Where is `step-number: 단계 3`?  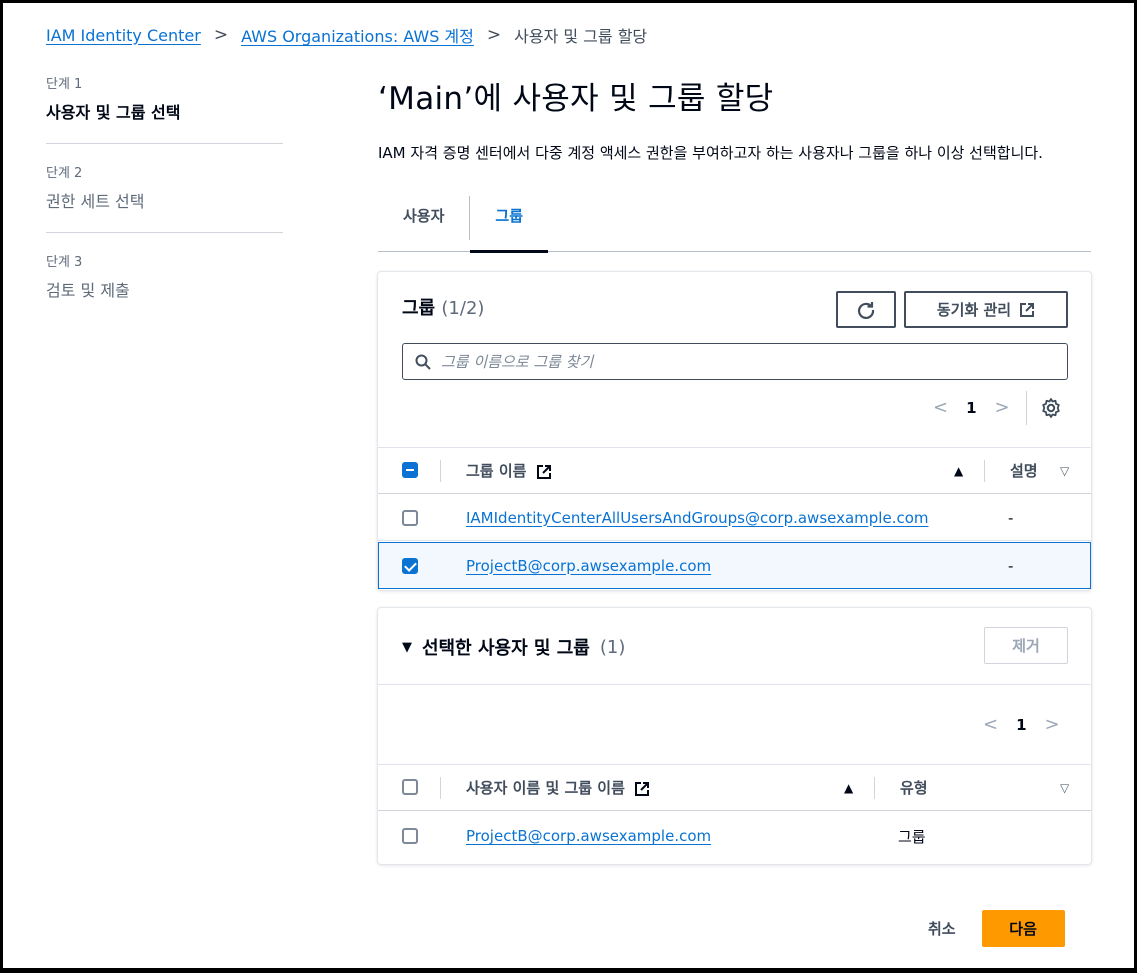
step-number: 단계 3 is located at coordinates (64, 262).